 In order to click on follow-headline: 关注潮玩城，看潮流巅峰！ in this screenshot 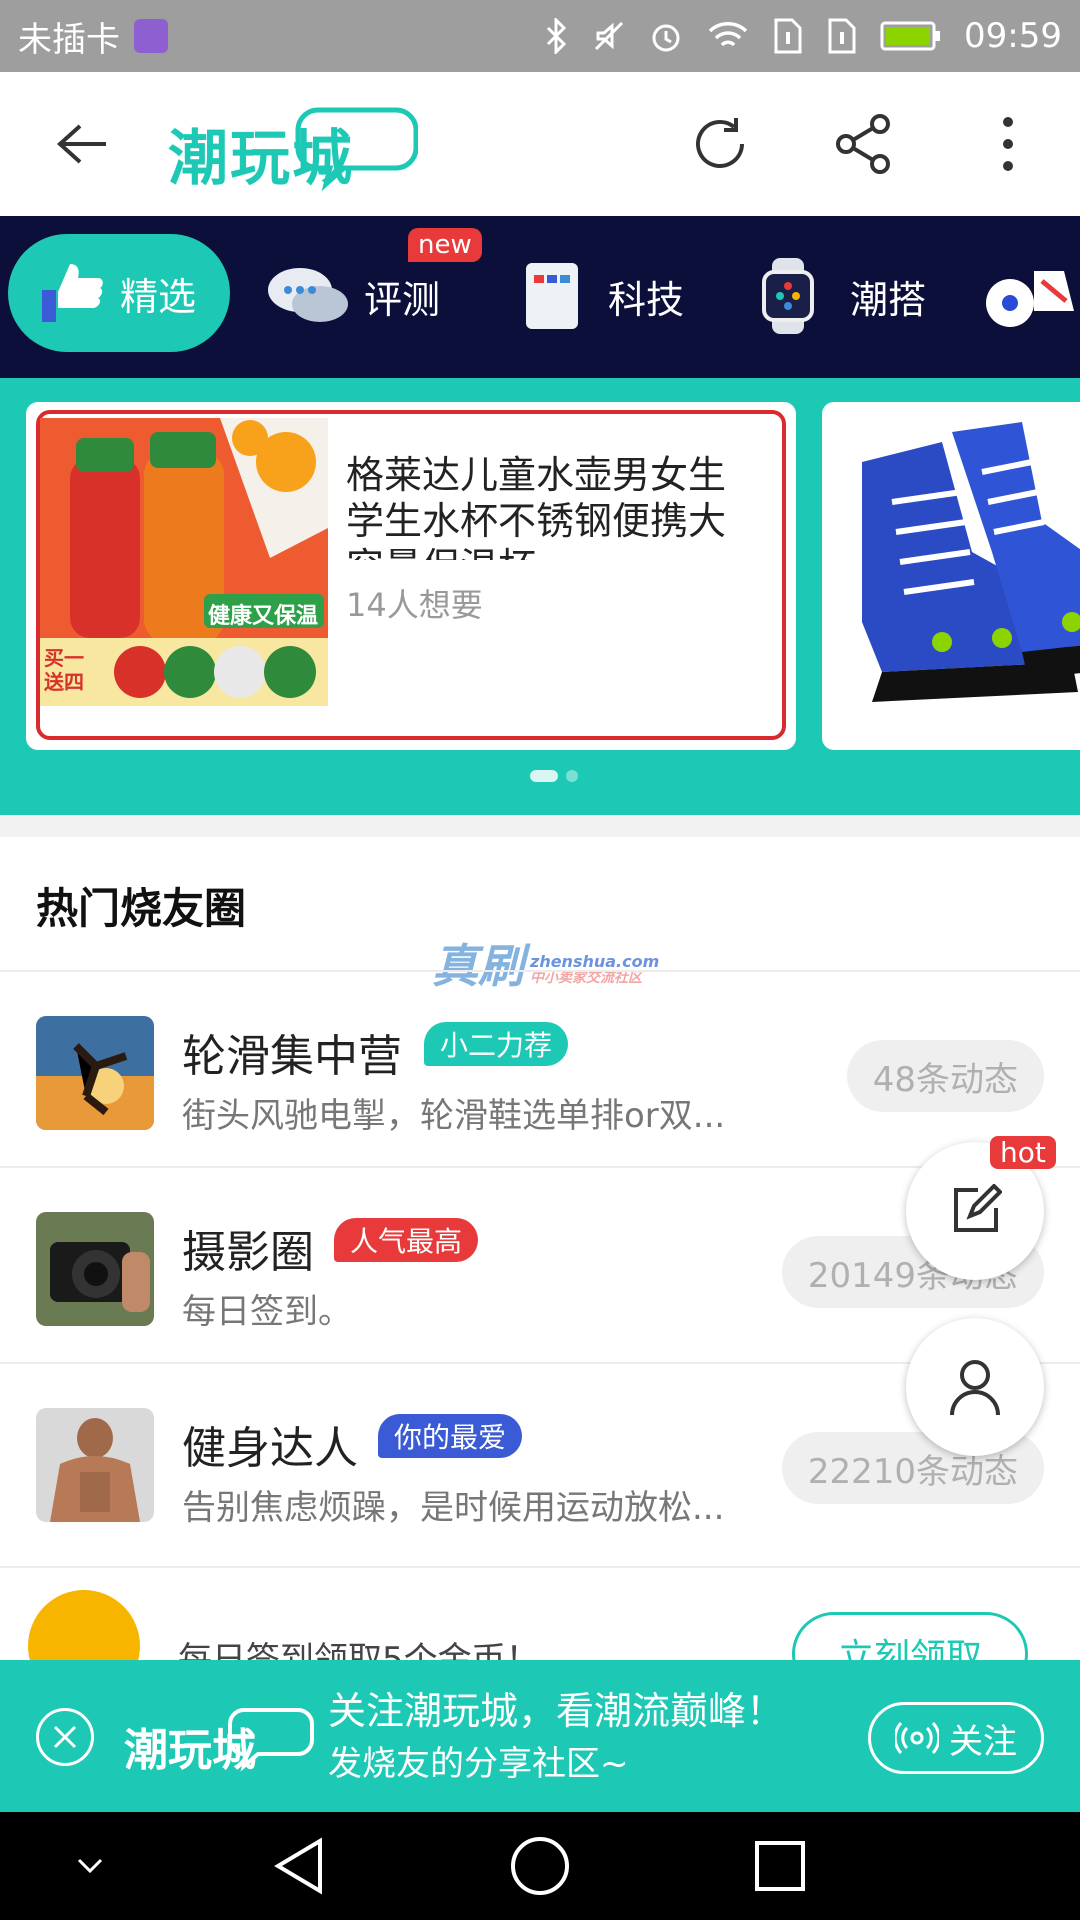, I will do `click(556, 1711)`.